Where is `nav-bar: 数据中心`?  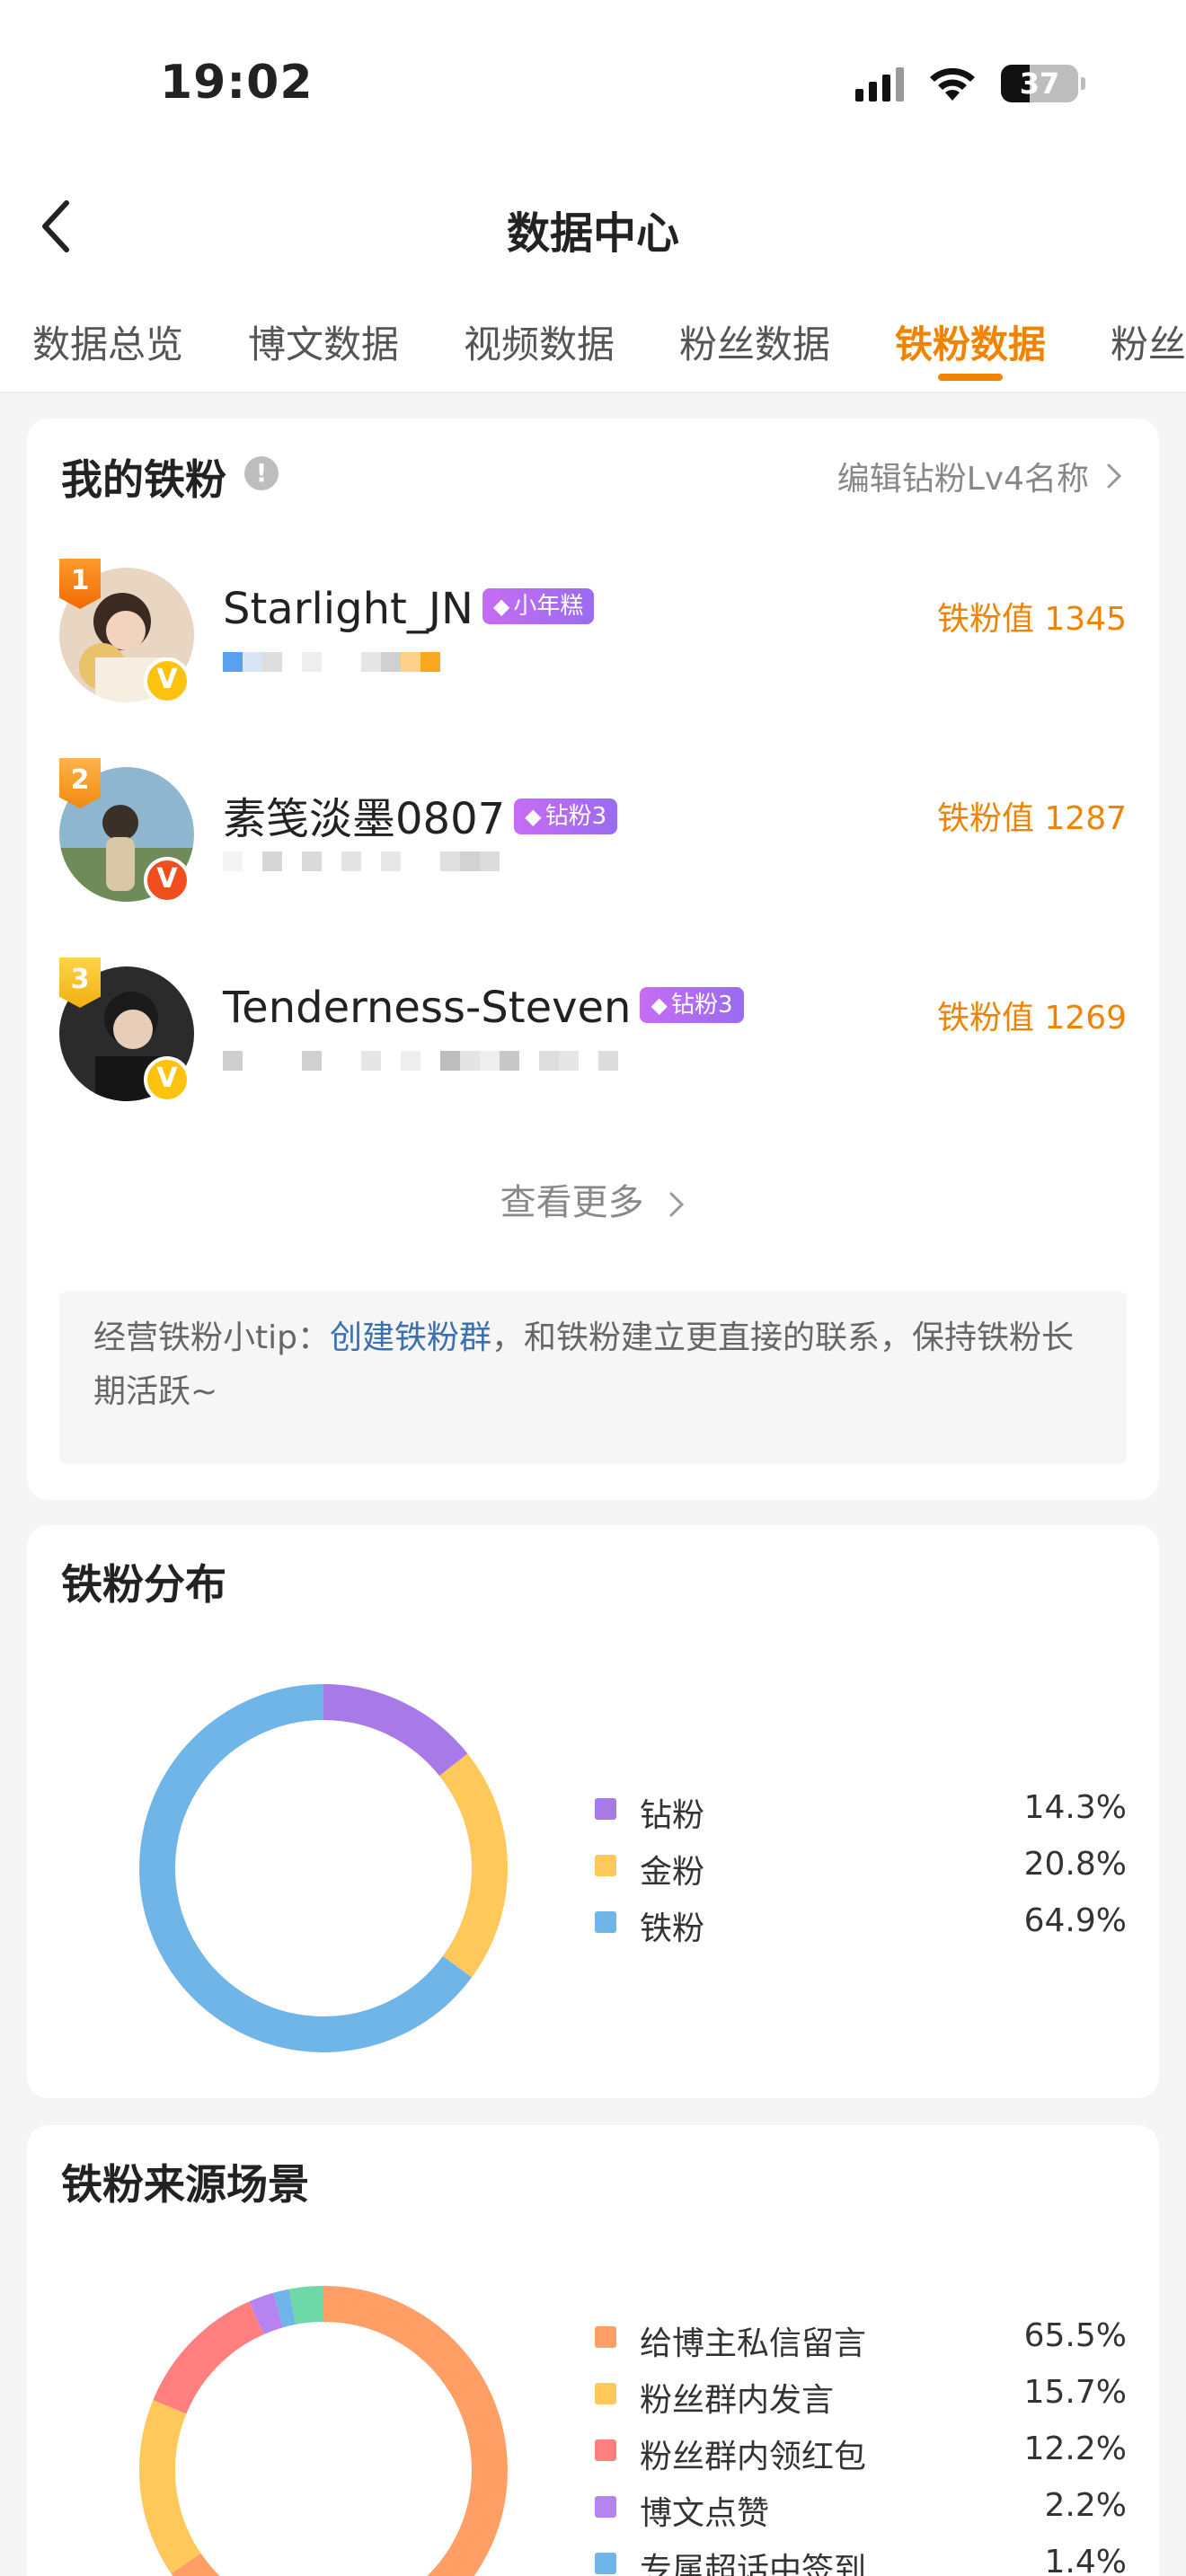 nav-bar: 数据中心 is located at coordinates (593, 229).